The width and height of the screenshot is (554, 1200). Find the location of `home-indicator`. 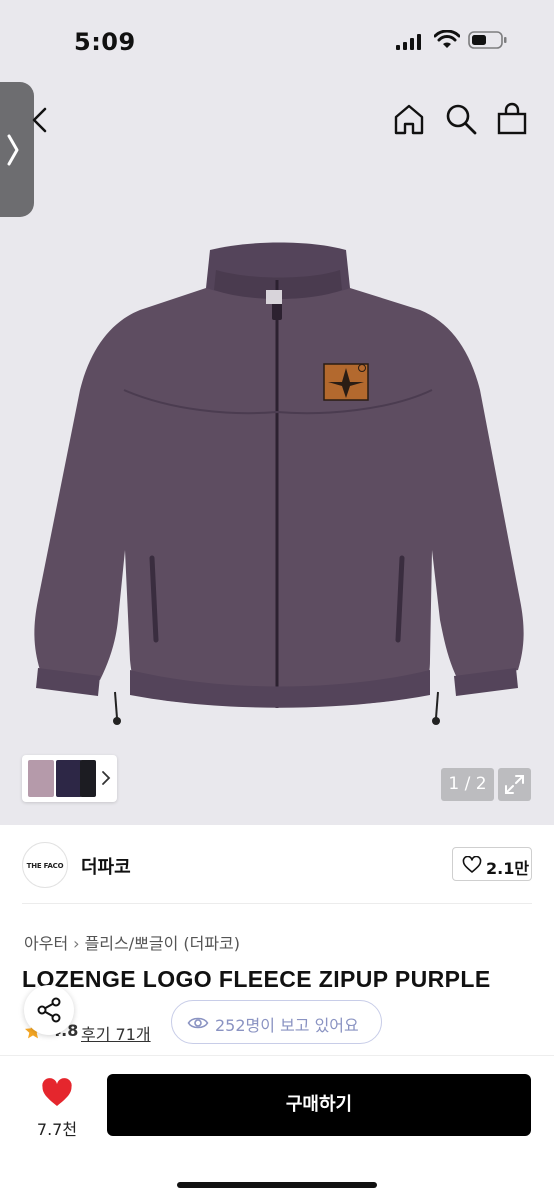

home-indicator is located at coordinates (277, 1185).